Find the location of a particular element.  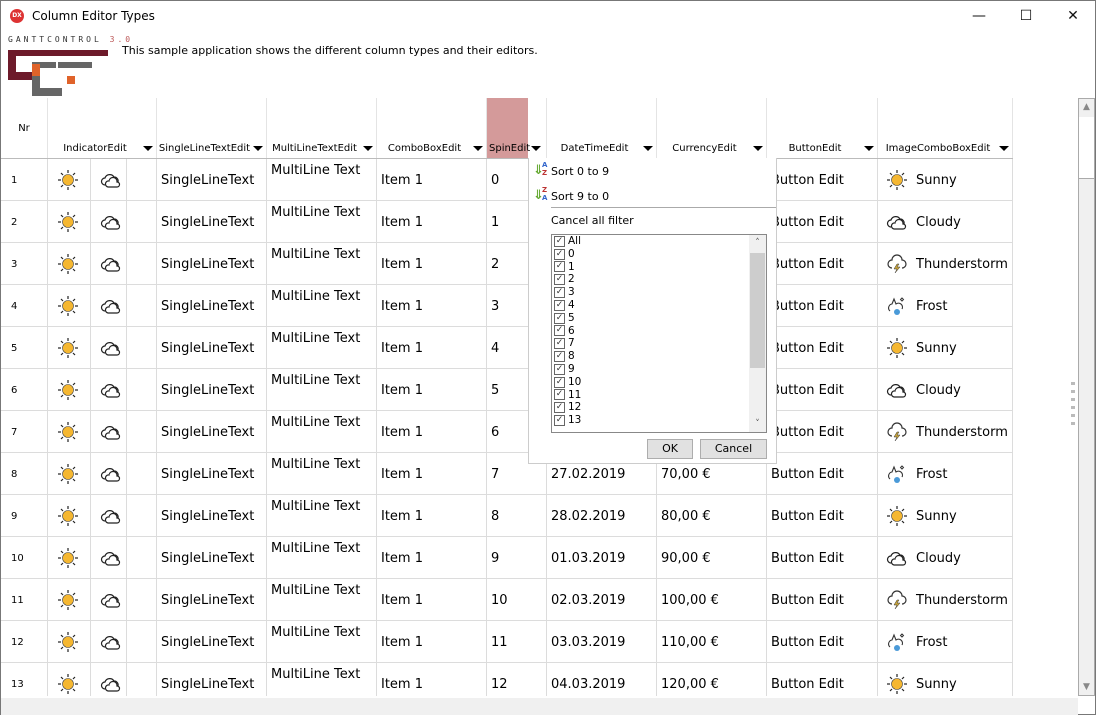

header-single-line: SingleLineTextEdit is located at coordinates (212, 128).